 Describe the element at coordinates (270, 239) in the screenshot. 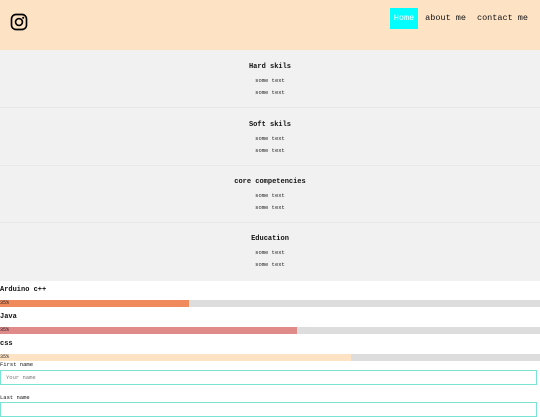

I see `section-title: Education` at that location.